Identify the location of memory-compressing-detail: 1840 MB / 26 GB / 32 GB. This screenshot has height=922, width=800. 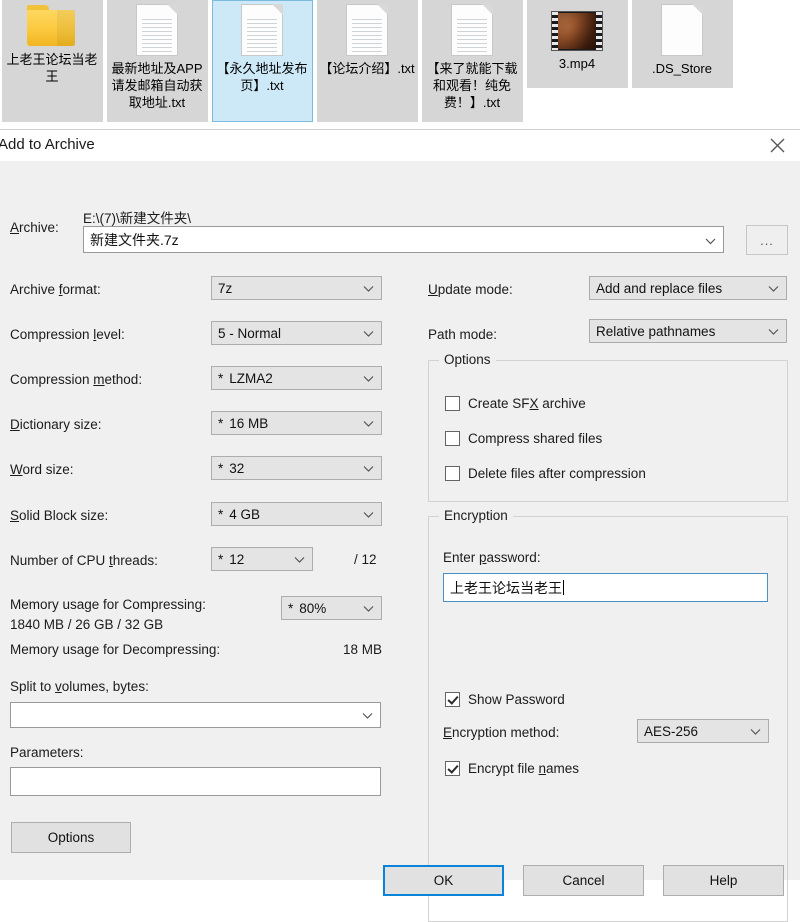
(87, 624).